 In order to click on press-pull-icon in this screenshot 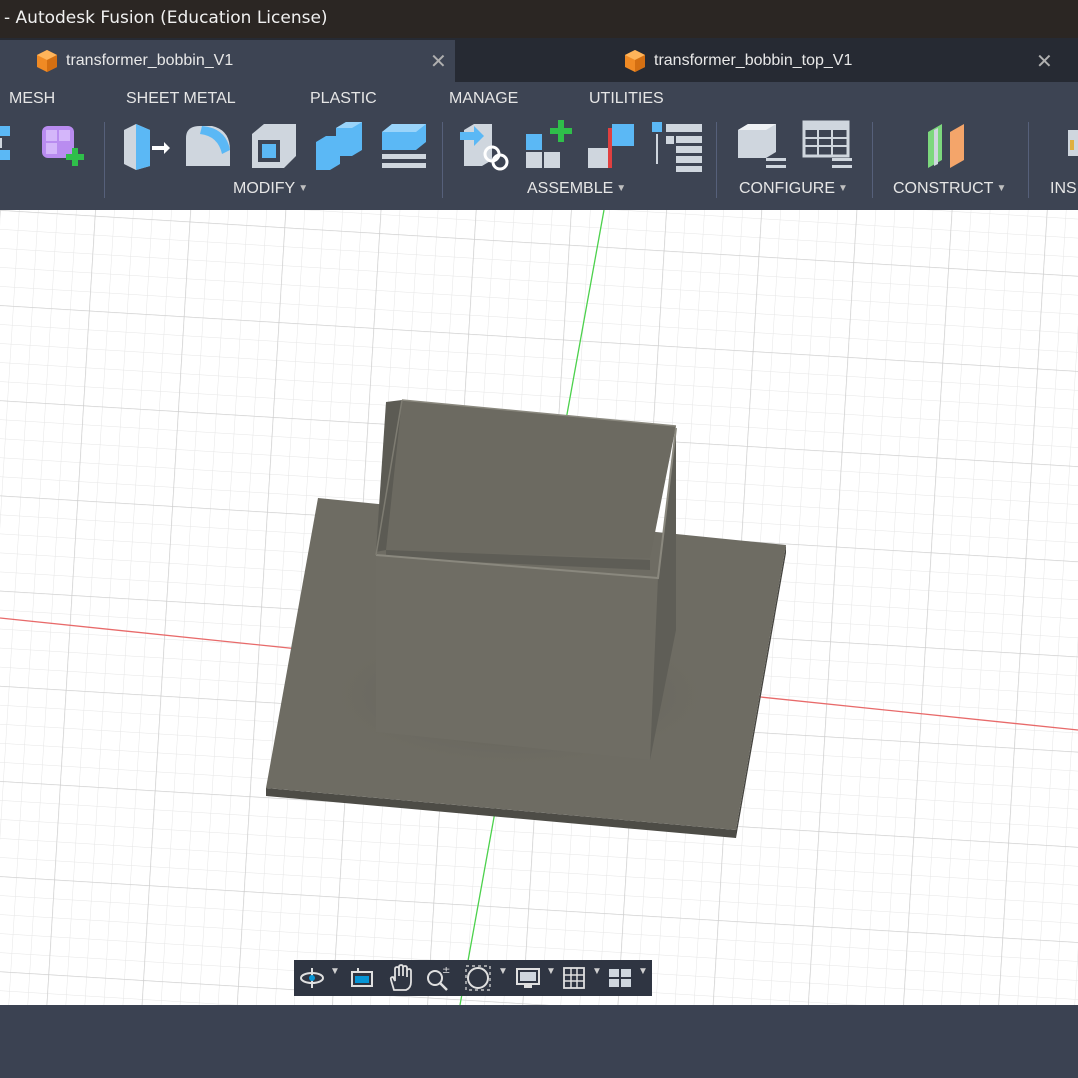, I will do `click(144, 146)`.